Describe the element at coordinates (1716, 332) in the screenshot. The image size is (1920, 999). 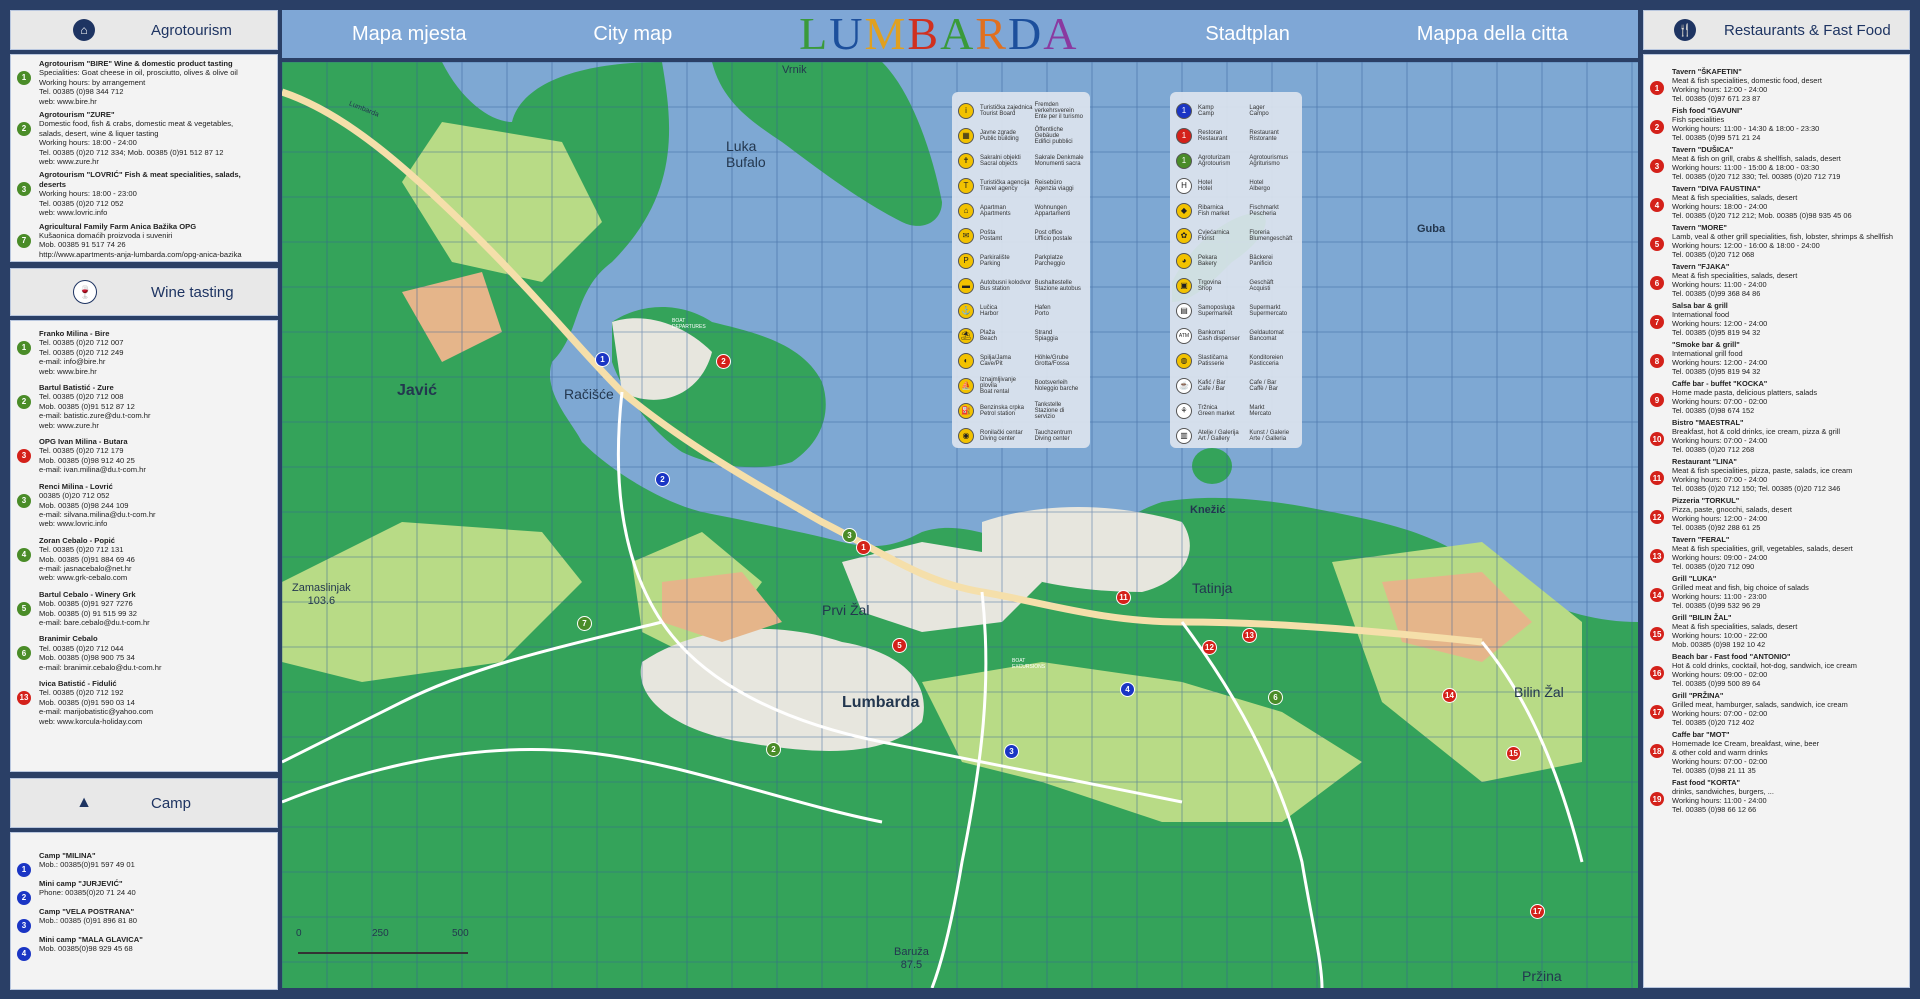
I see `entry-line: Tel. 00385 (0)95 819 94 32` at that location.